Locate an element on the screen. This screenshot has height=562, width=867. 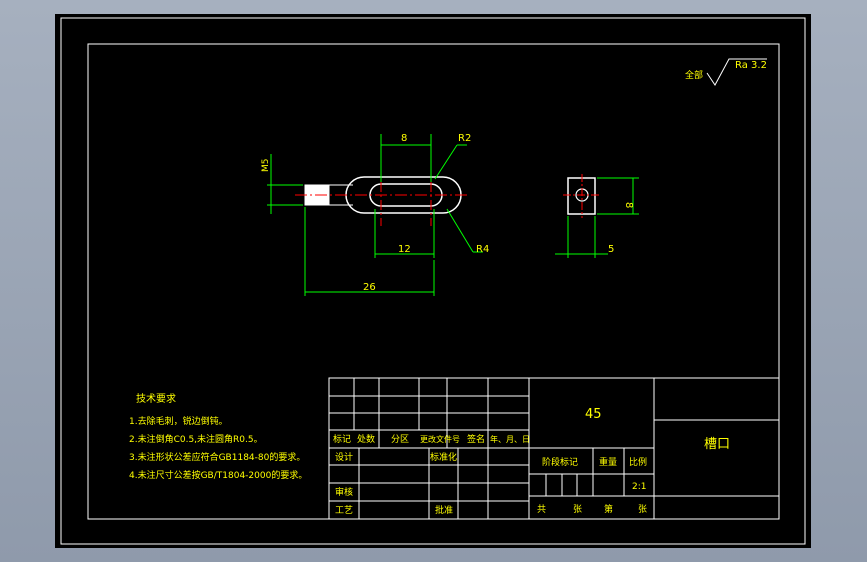
tb-material: 45 is located at coordinates (593, 414).